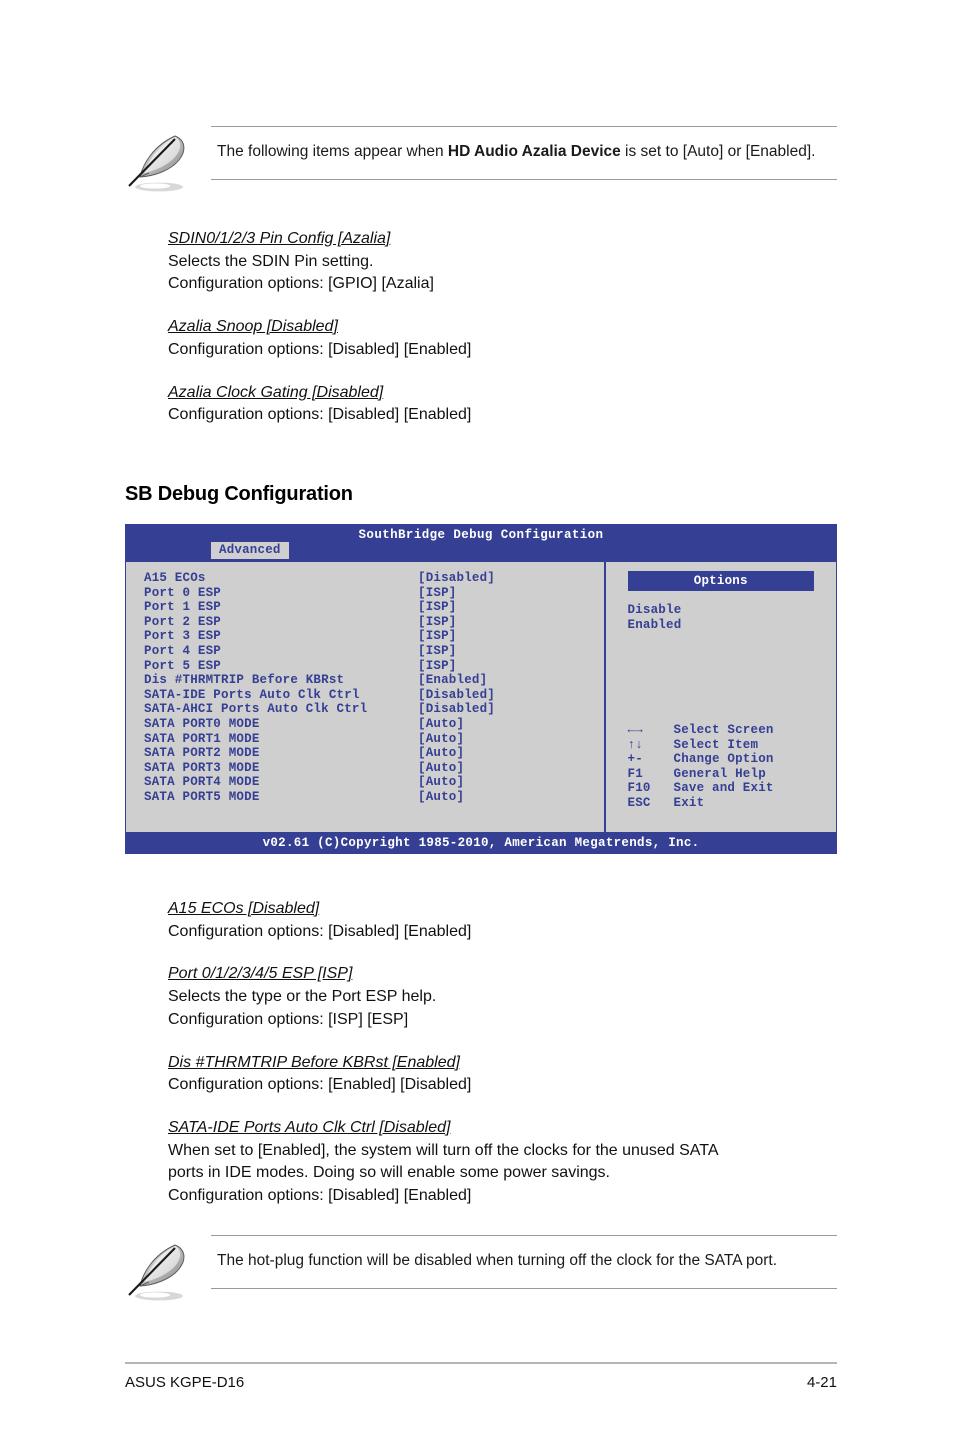 The width and height of the screenshot is (954, 1438). I want to click on bios-row-label: Dis #THRMTRIP Before KBRst, so click(244, 680).